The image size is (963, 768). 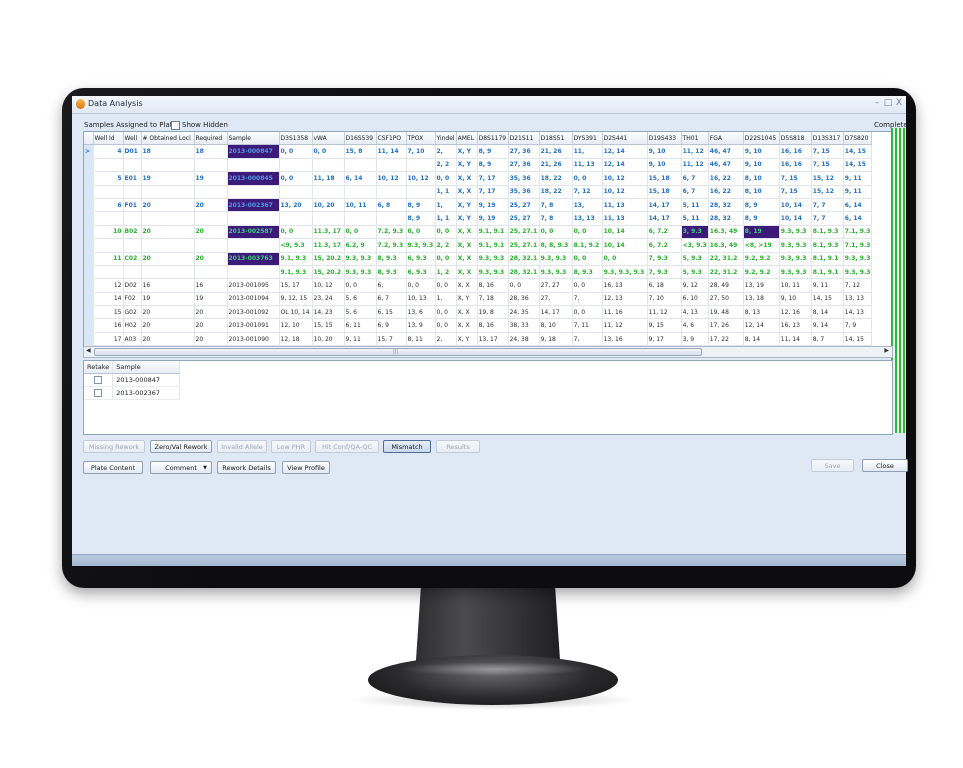 What do you see at coordinates (328, 259) in the screenshot?
I see `table-cell: 15, 20.2` at bounding box center [328, 259].